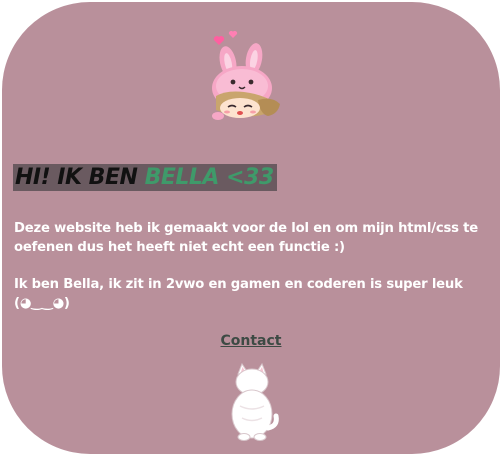  What do you see at coordinates (246, 75) in the screenshot?
I see `bunny-girl-avatar-image` at bounding box center [246, 75].